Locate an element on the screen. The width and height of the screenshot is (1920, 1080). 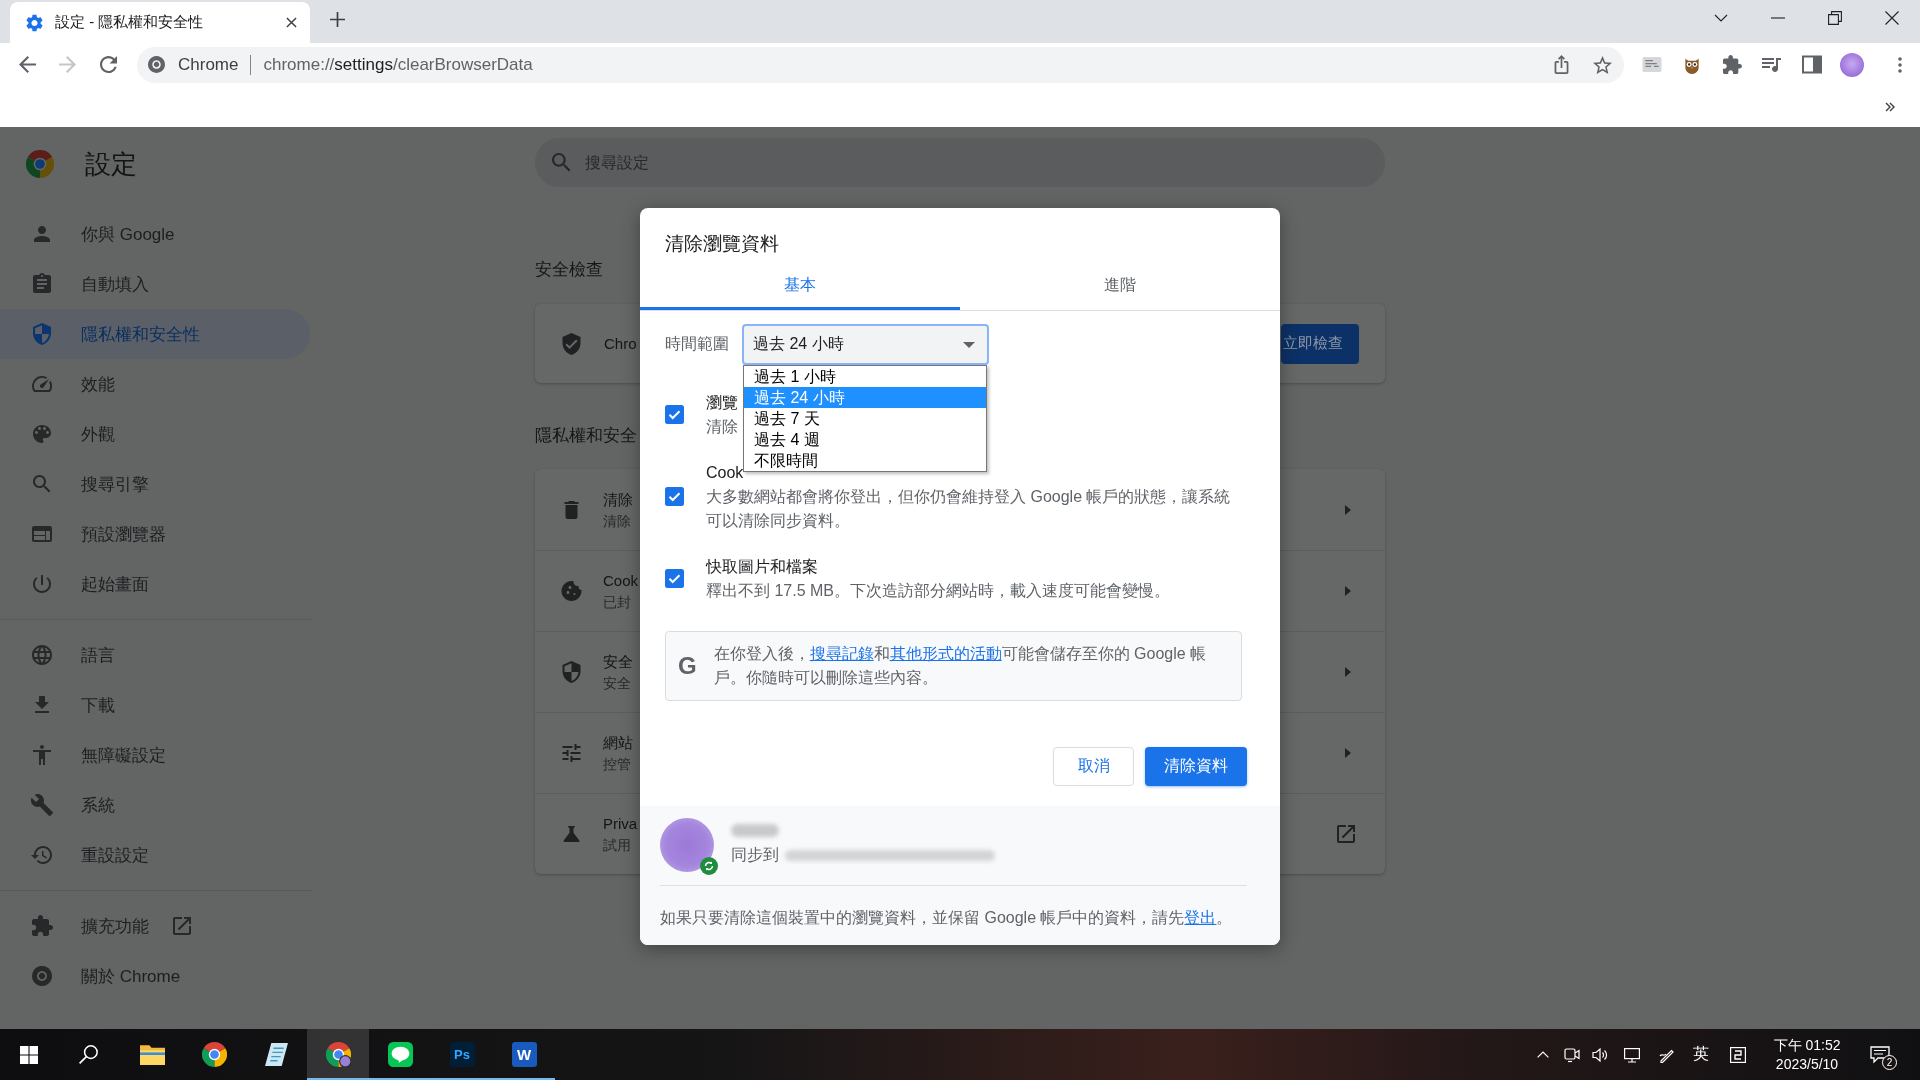
share-icon is located at coordinates (1561, 64).